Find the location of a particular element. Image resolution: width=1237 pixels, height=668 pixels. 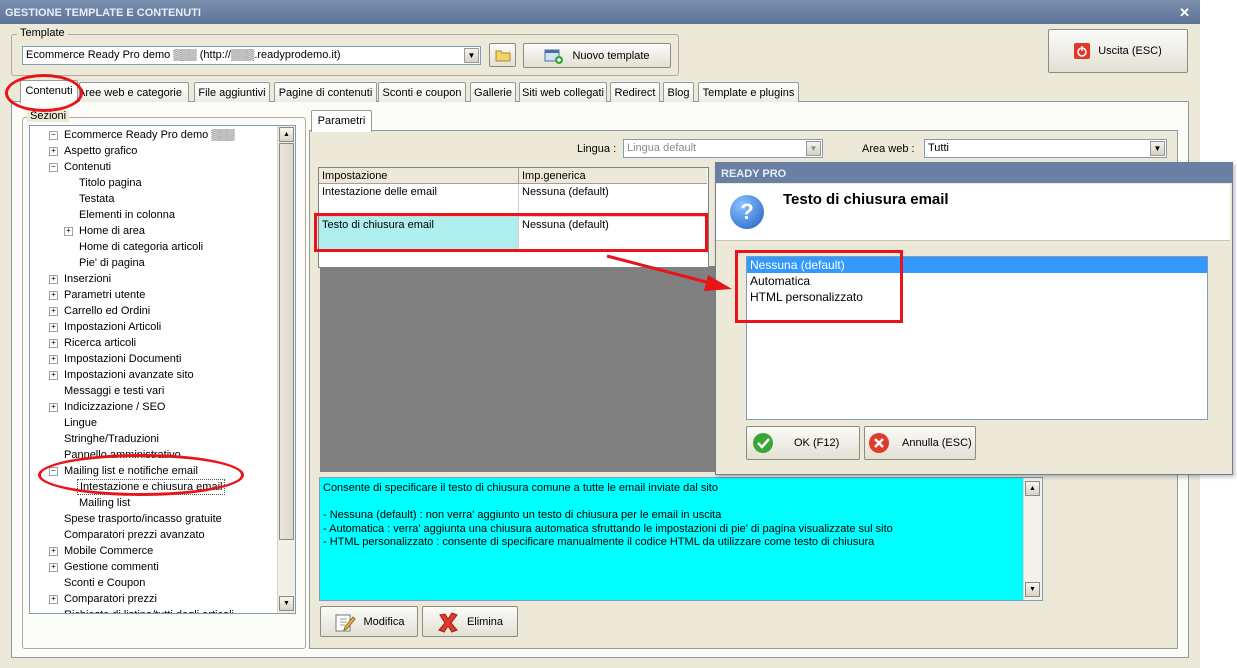

tree-item: Home di categoria articoli is located at coordinates (153, 247).